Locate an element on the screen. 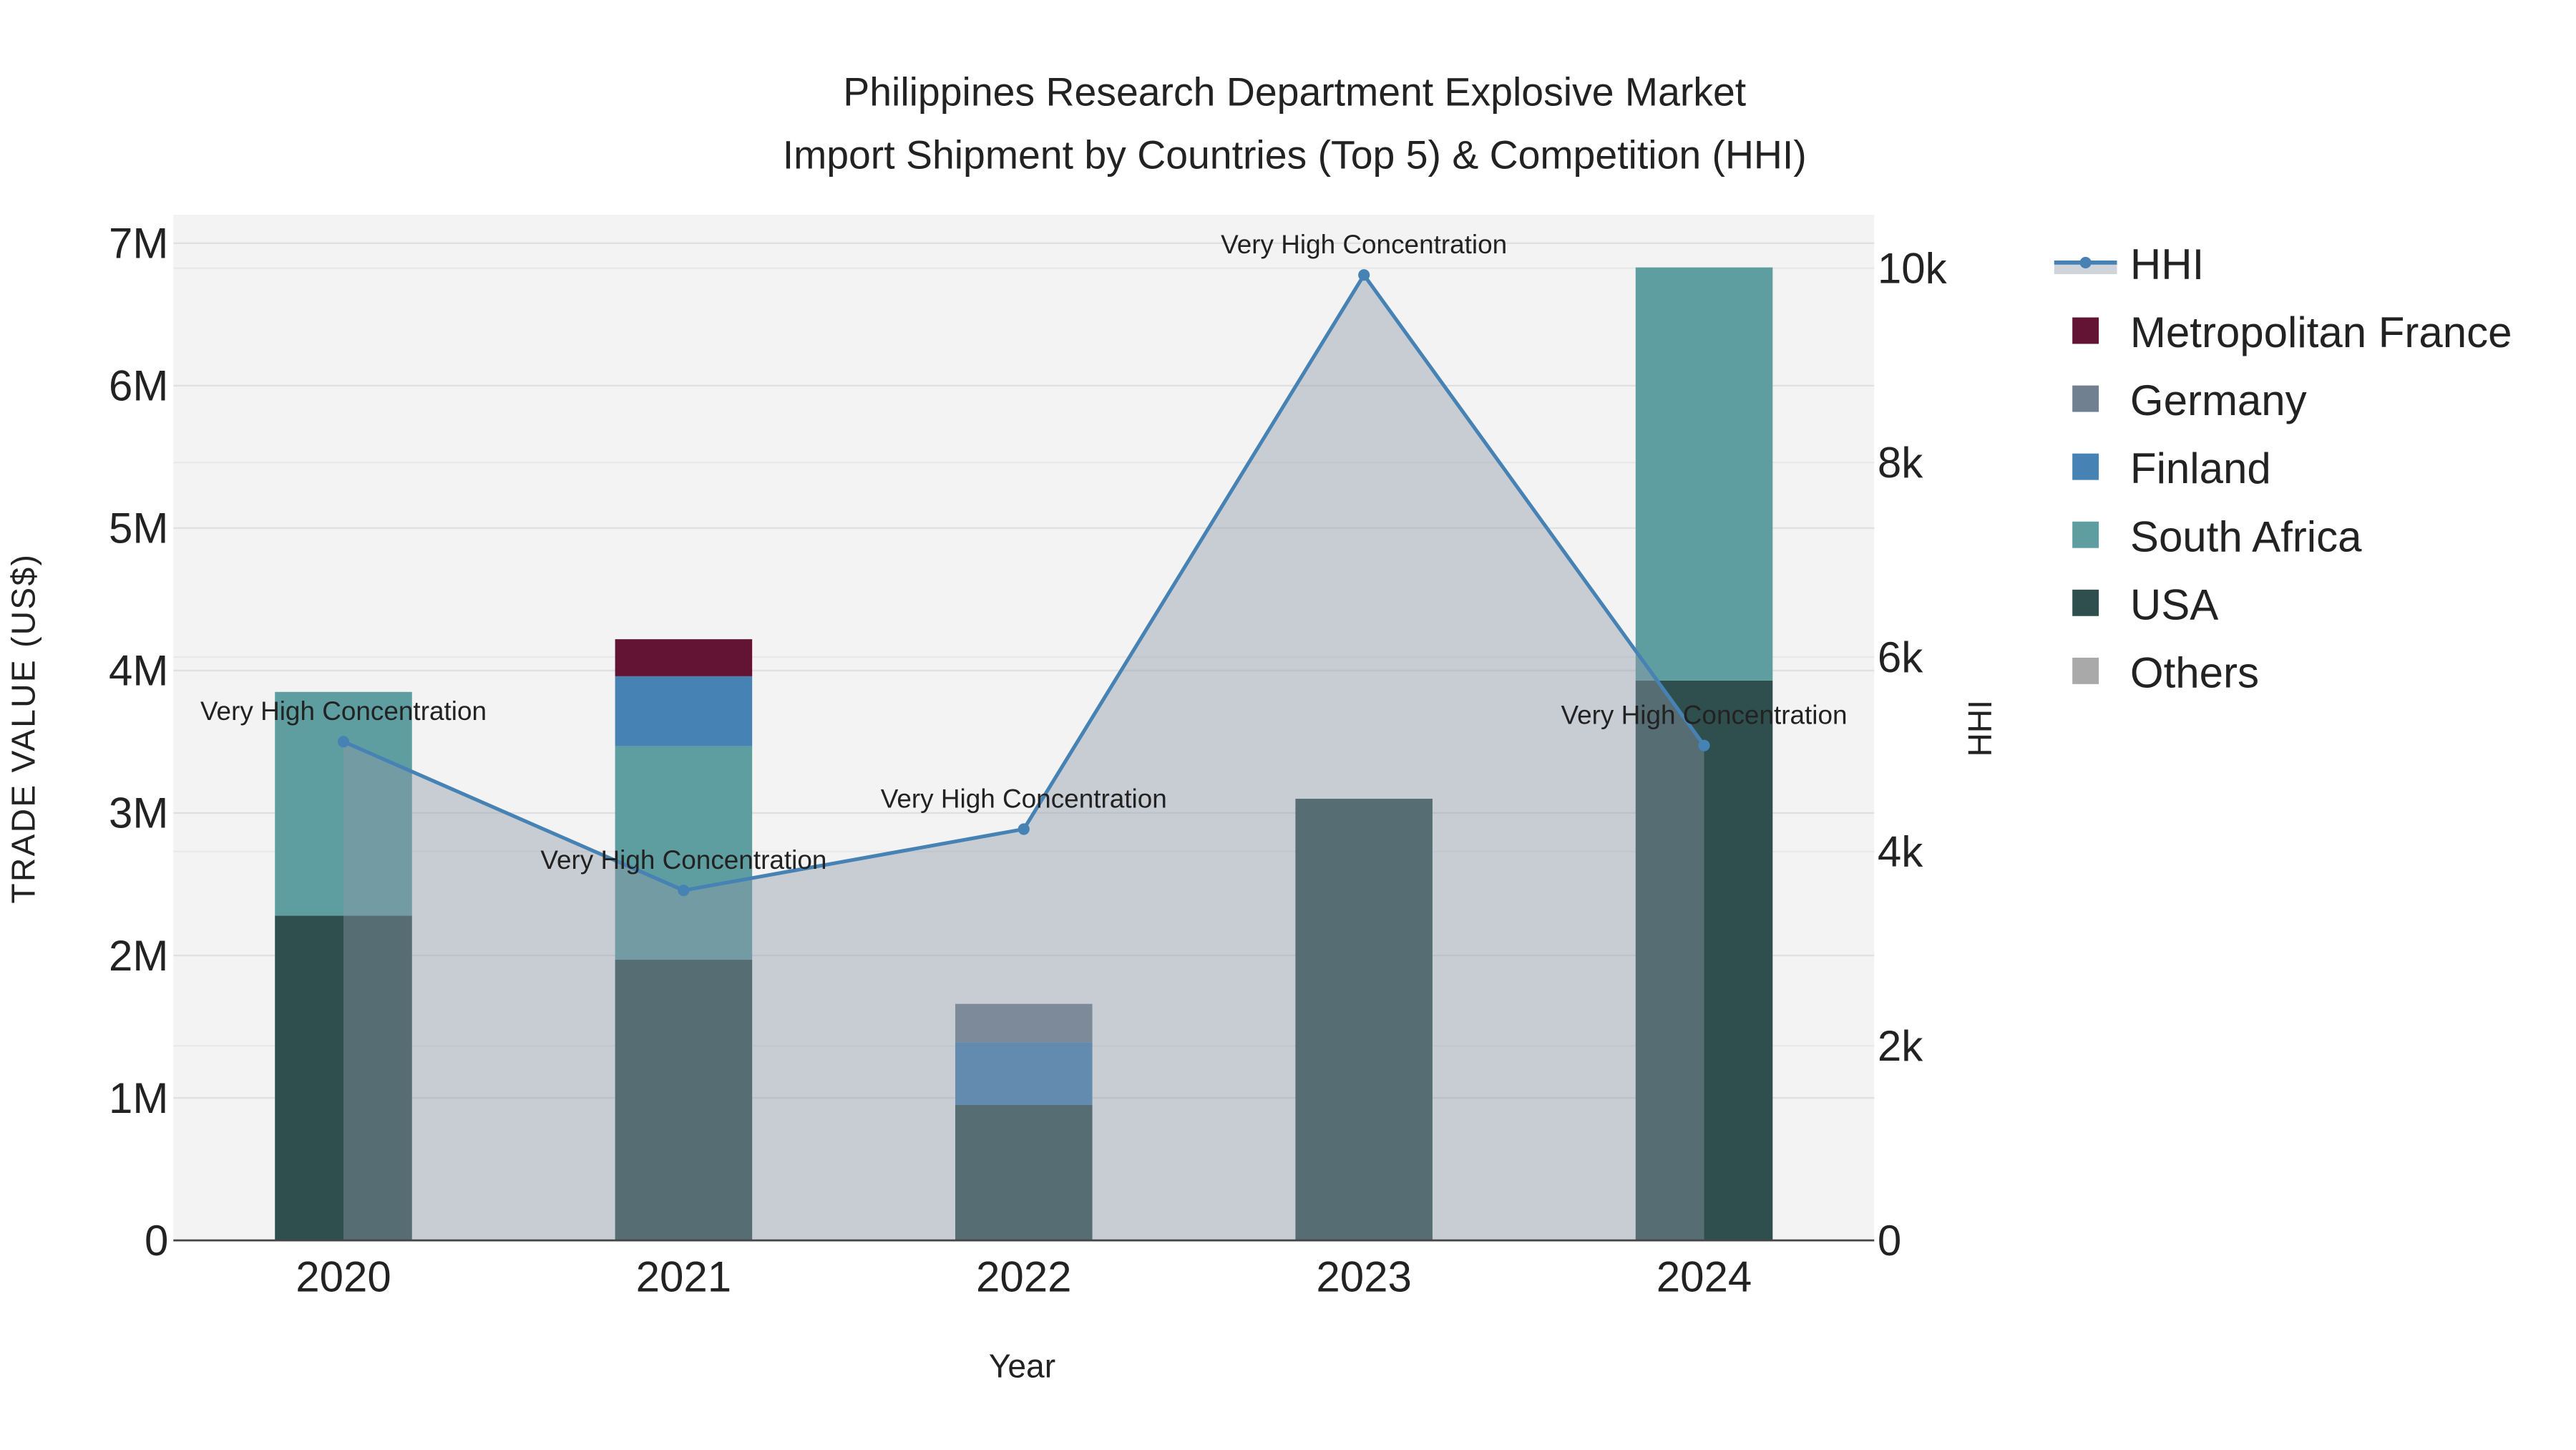  legend-item-others: Others is located at coordinates (2194, 672).